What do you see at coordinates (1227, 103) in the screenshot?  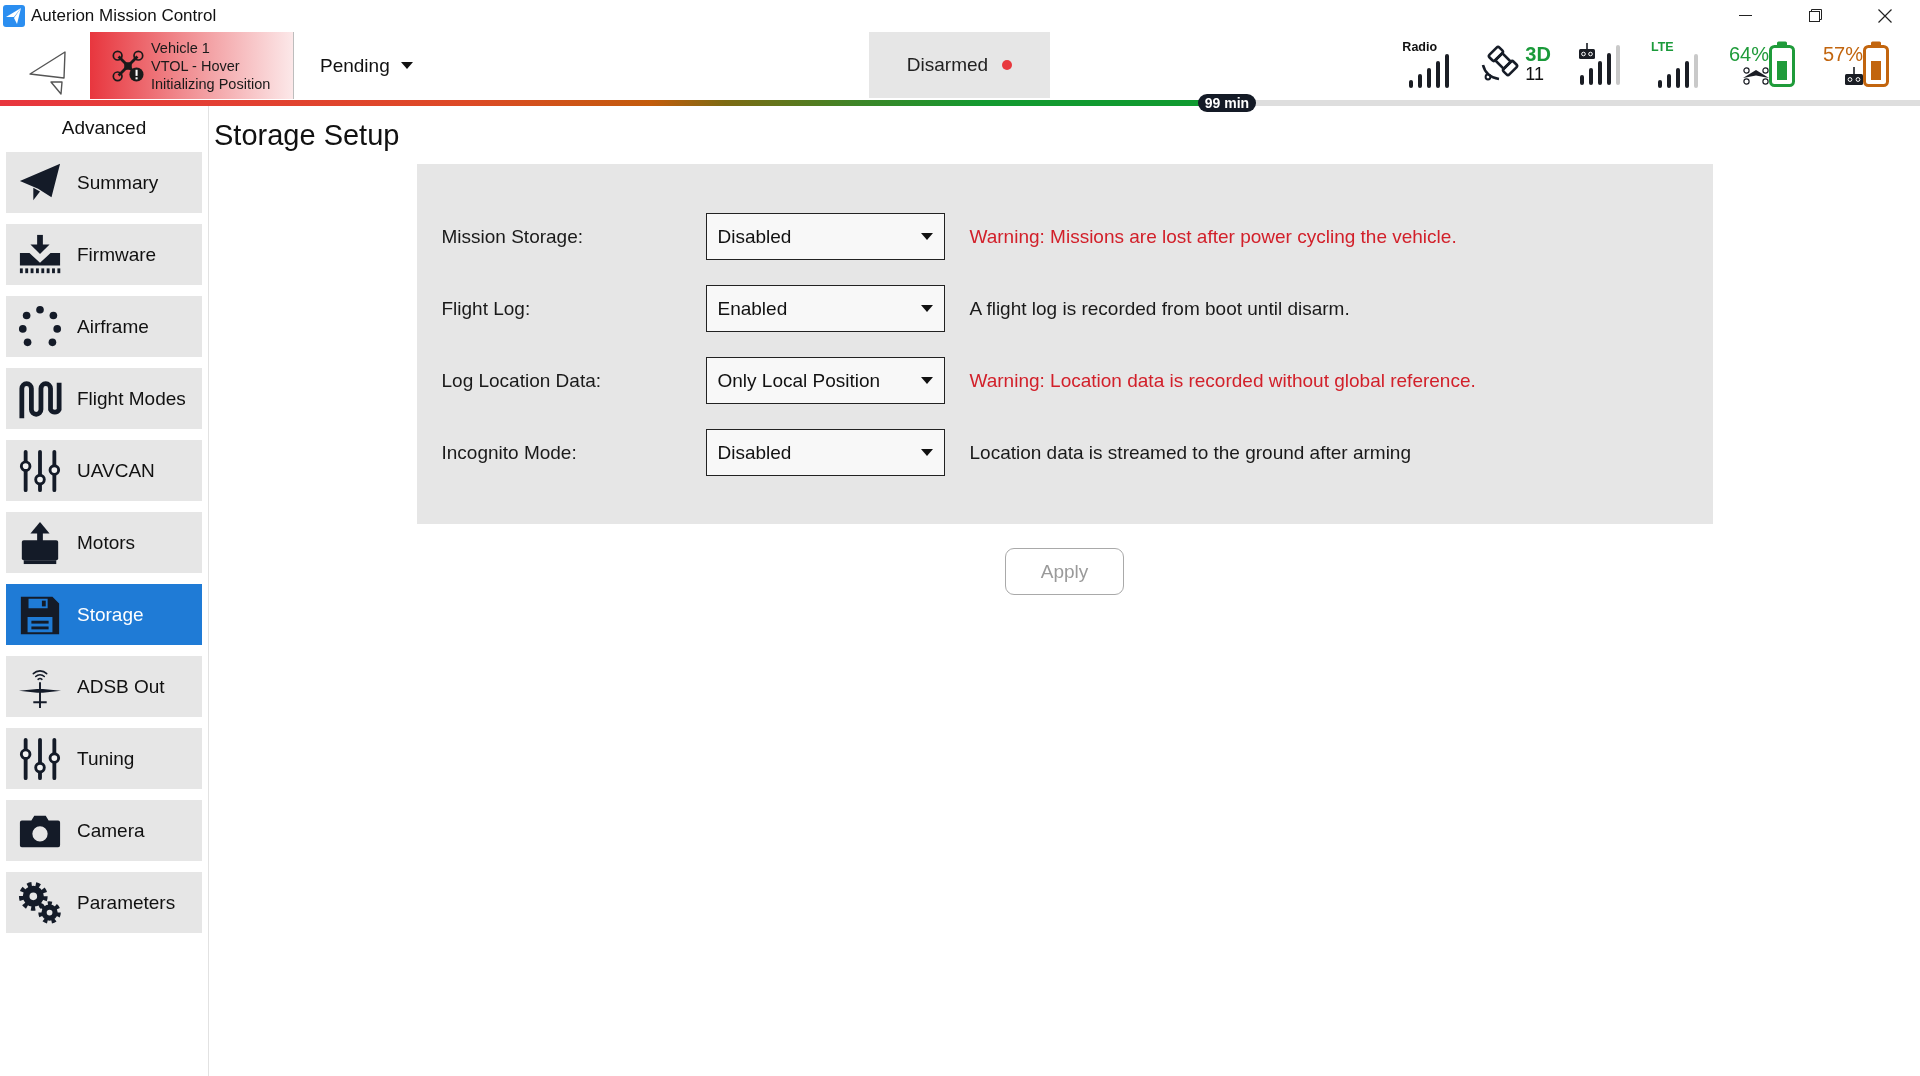 I see `flight-time-label: 99 min` at bounding box center [1227, 103].